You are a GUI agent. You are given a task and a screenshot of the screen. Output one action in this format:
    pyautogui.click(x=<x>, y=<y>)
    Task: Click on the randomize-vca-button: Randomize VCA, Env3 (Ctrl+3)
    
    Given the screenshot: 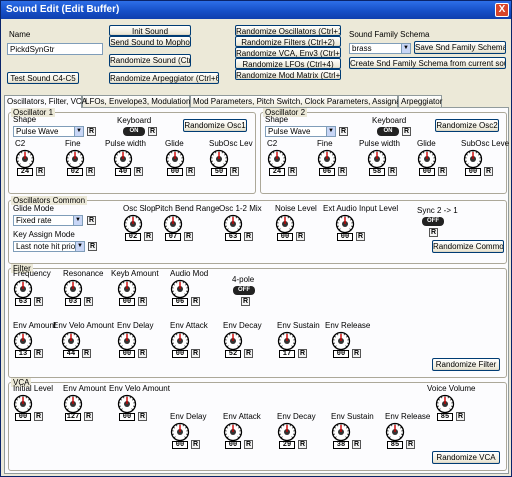 What is the action you would take?
    pyautogui.click(x=288, y=52)
    